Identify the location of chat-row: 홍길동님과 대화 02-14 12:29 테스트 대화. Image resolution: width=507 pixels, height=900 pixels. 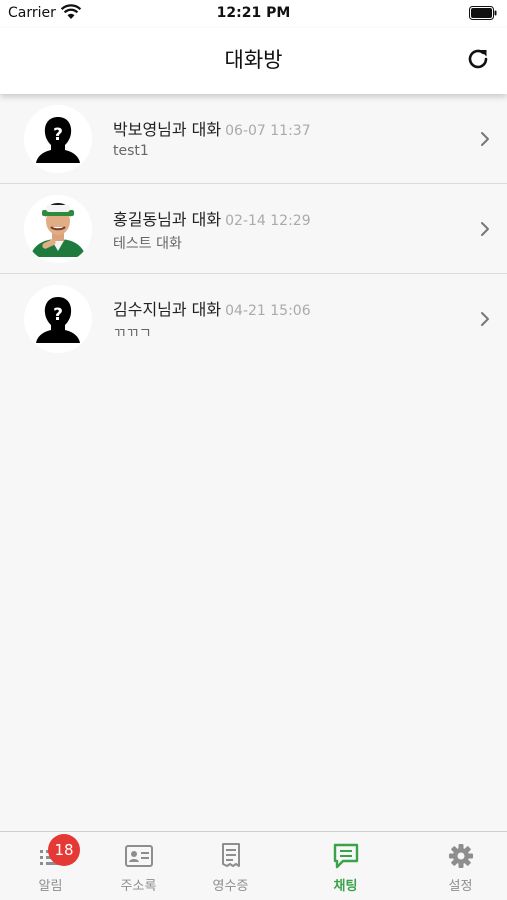
(253, 229).